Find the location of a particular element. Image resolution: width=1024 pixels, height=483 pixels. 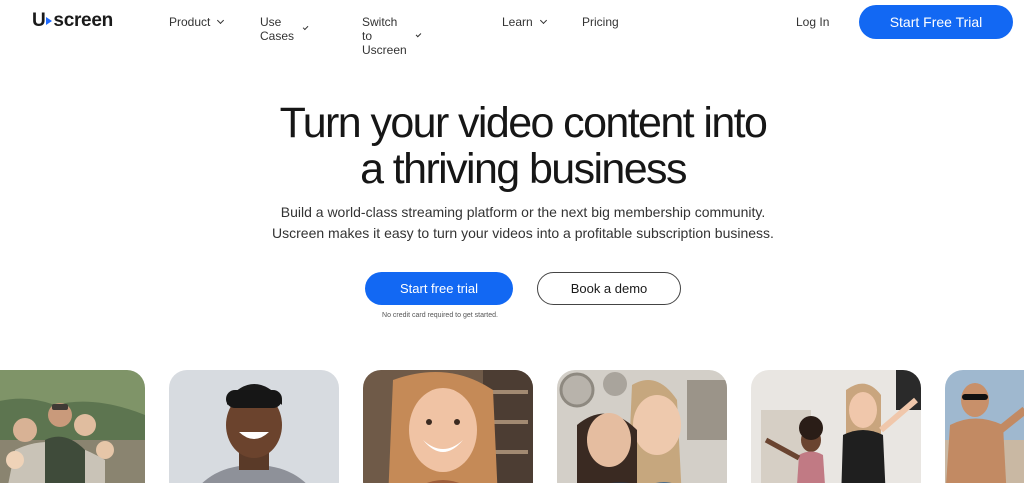

nav-item-label: Switch to Uscreen is located at coordinates (384, 36).